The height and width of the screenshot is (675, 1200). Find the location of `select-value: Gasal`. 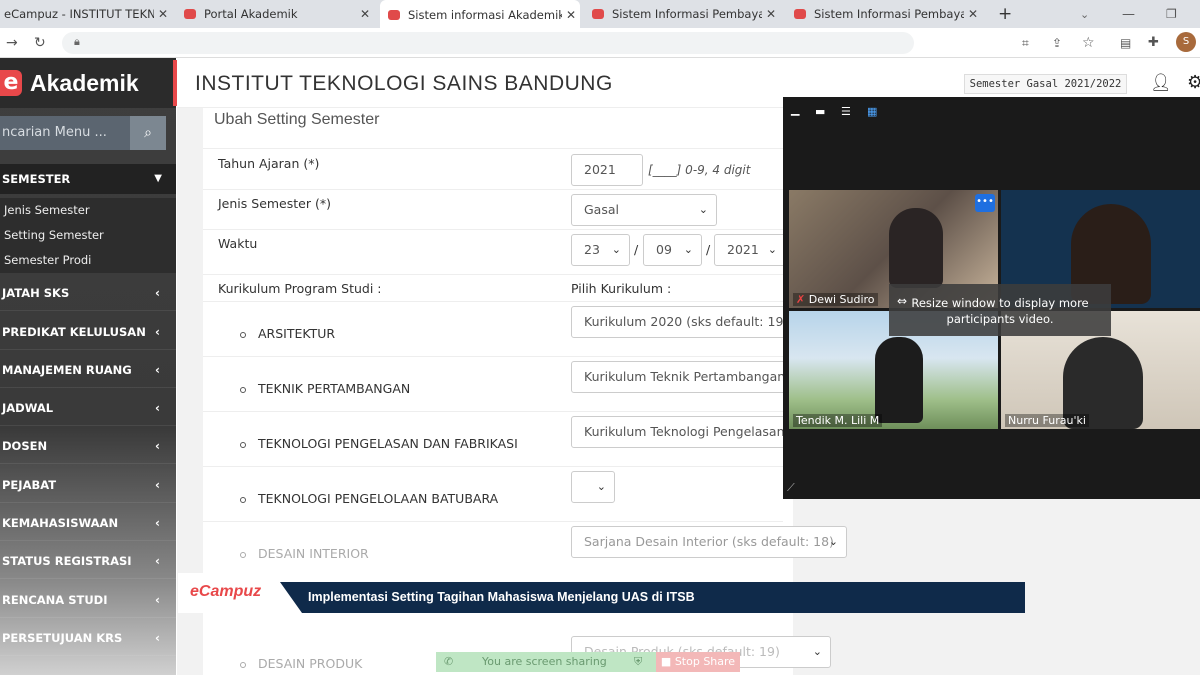

select-value: Gasal is located at coordinates (601, 209).